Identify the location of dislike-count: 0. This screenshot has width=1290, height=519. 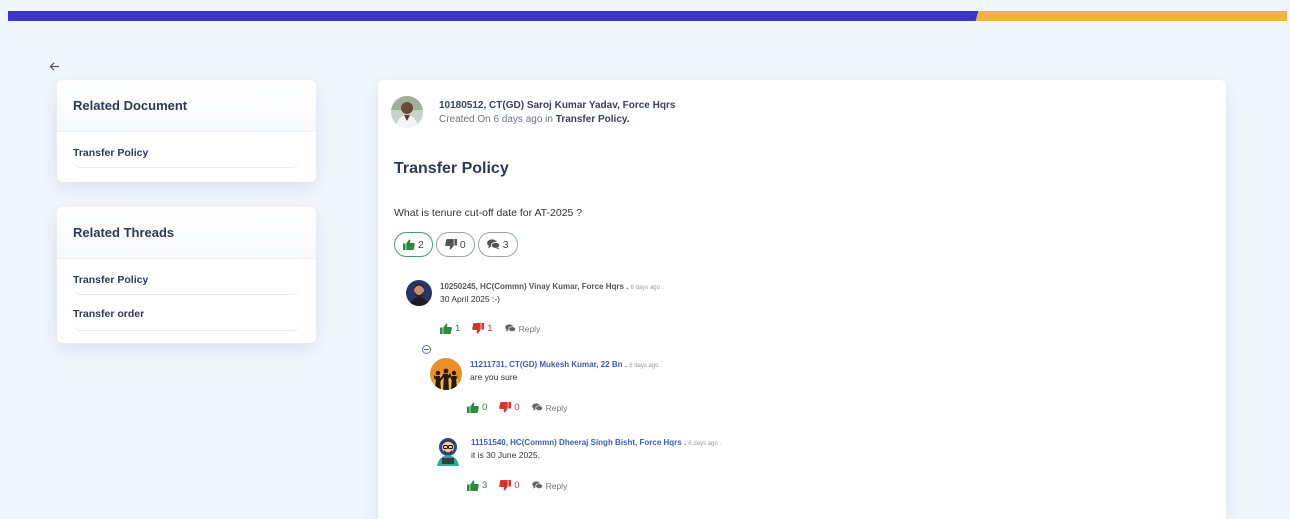
(462, 244).